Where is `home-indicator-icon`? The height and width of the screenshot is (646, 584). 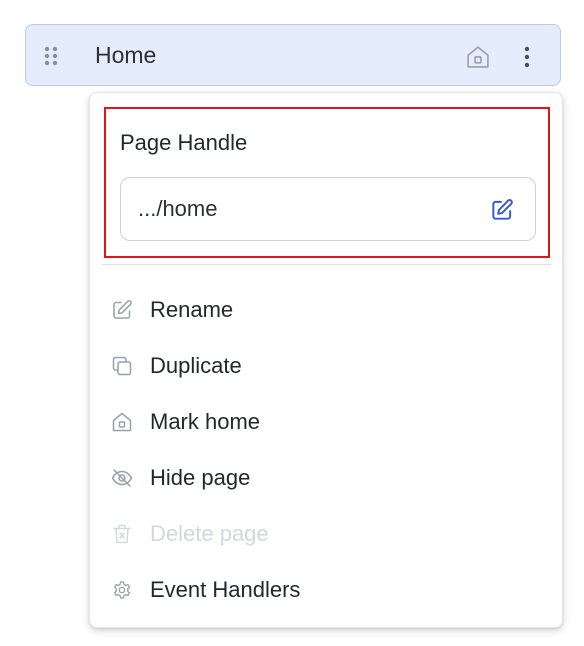
home-indicator-icon is located at coordinates (478, 57).